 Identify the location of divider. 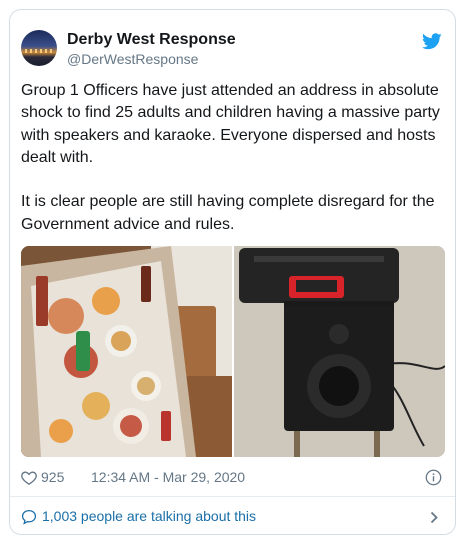
(232, 496).